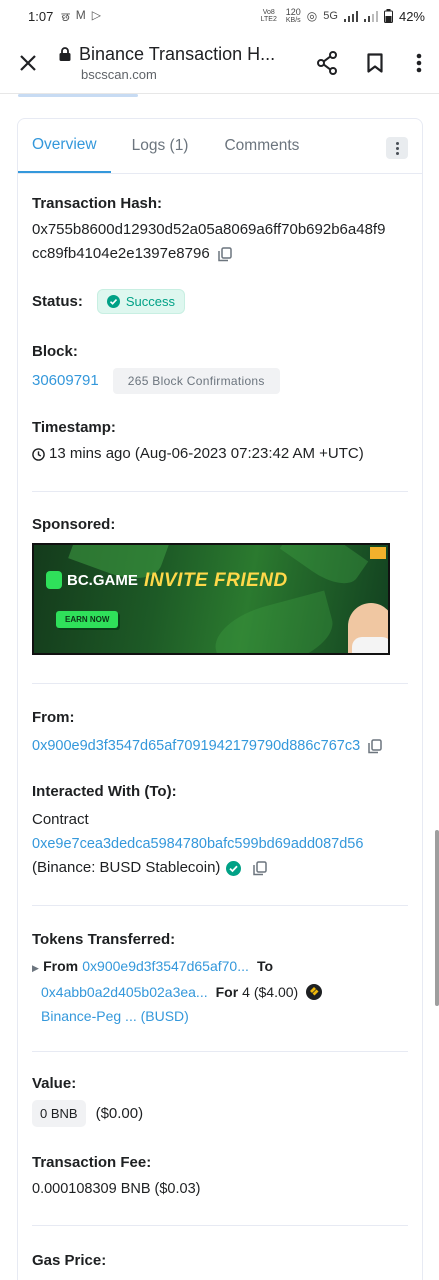 The height and width of the screenshot is (1280, 439). I want to click on busd-token-icon, so click(314, 992).